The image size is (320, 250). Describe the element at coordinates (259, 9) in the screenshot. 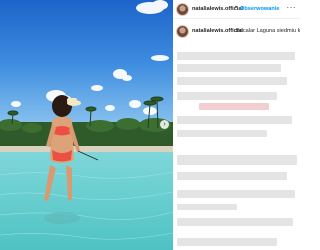

I see `following-button: Obserwowanie` at that location.